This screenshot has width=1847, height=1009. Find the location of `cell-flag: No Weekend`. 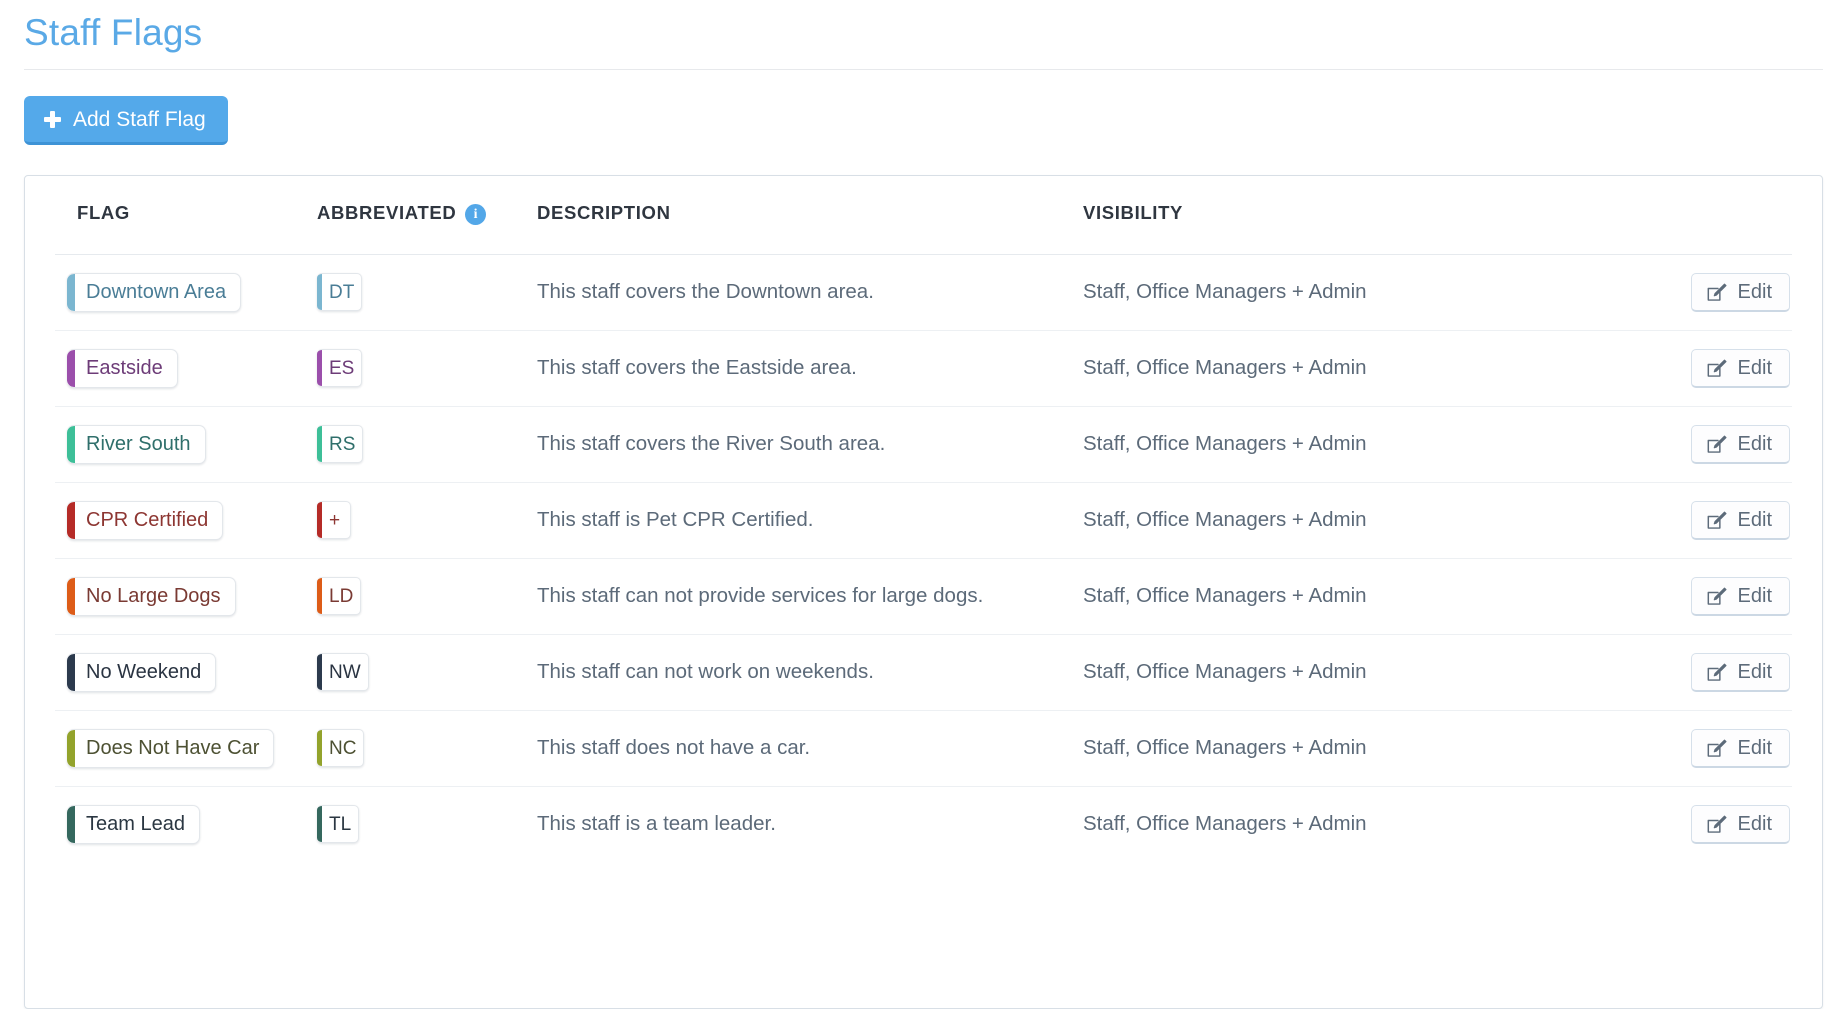

cell-flag: No Weekend is located at coordinates (186, 672).